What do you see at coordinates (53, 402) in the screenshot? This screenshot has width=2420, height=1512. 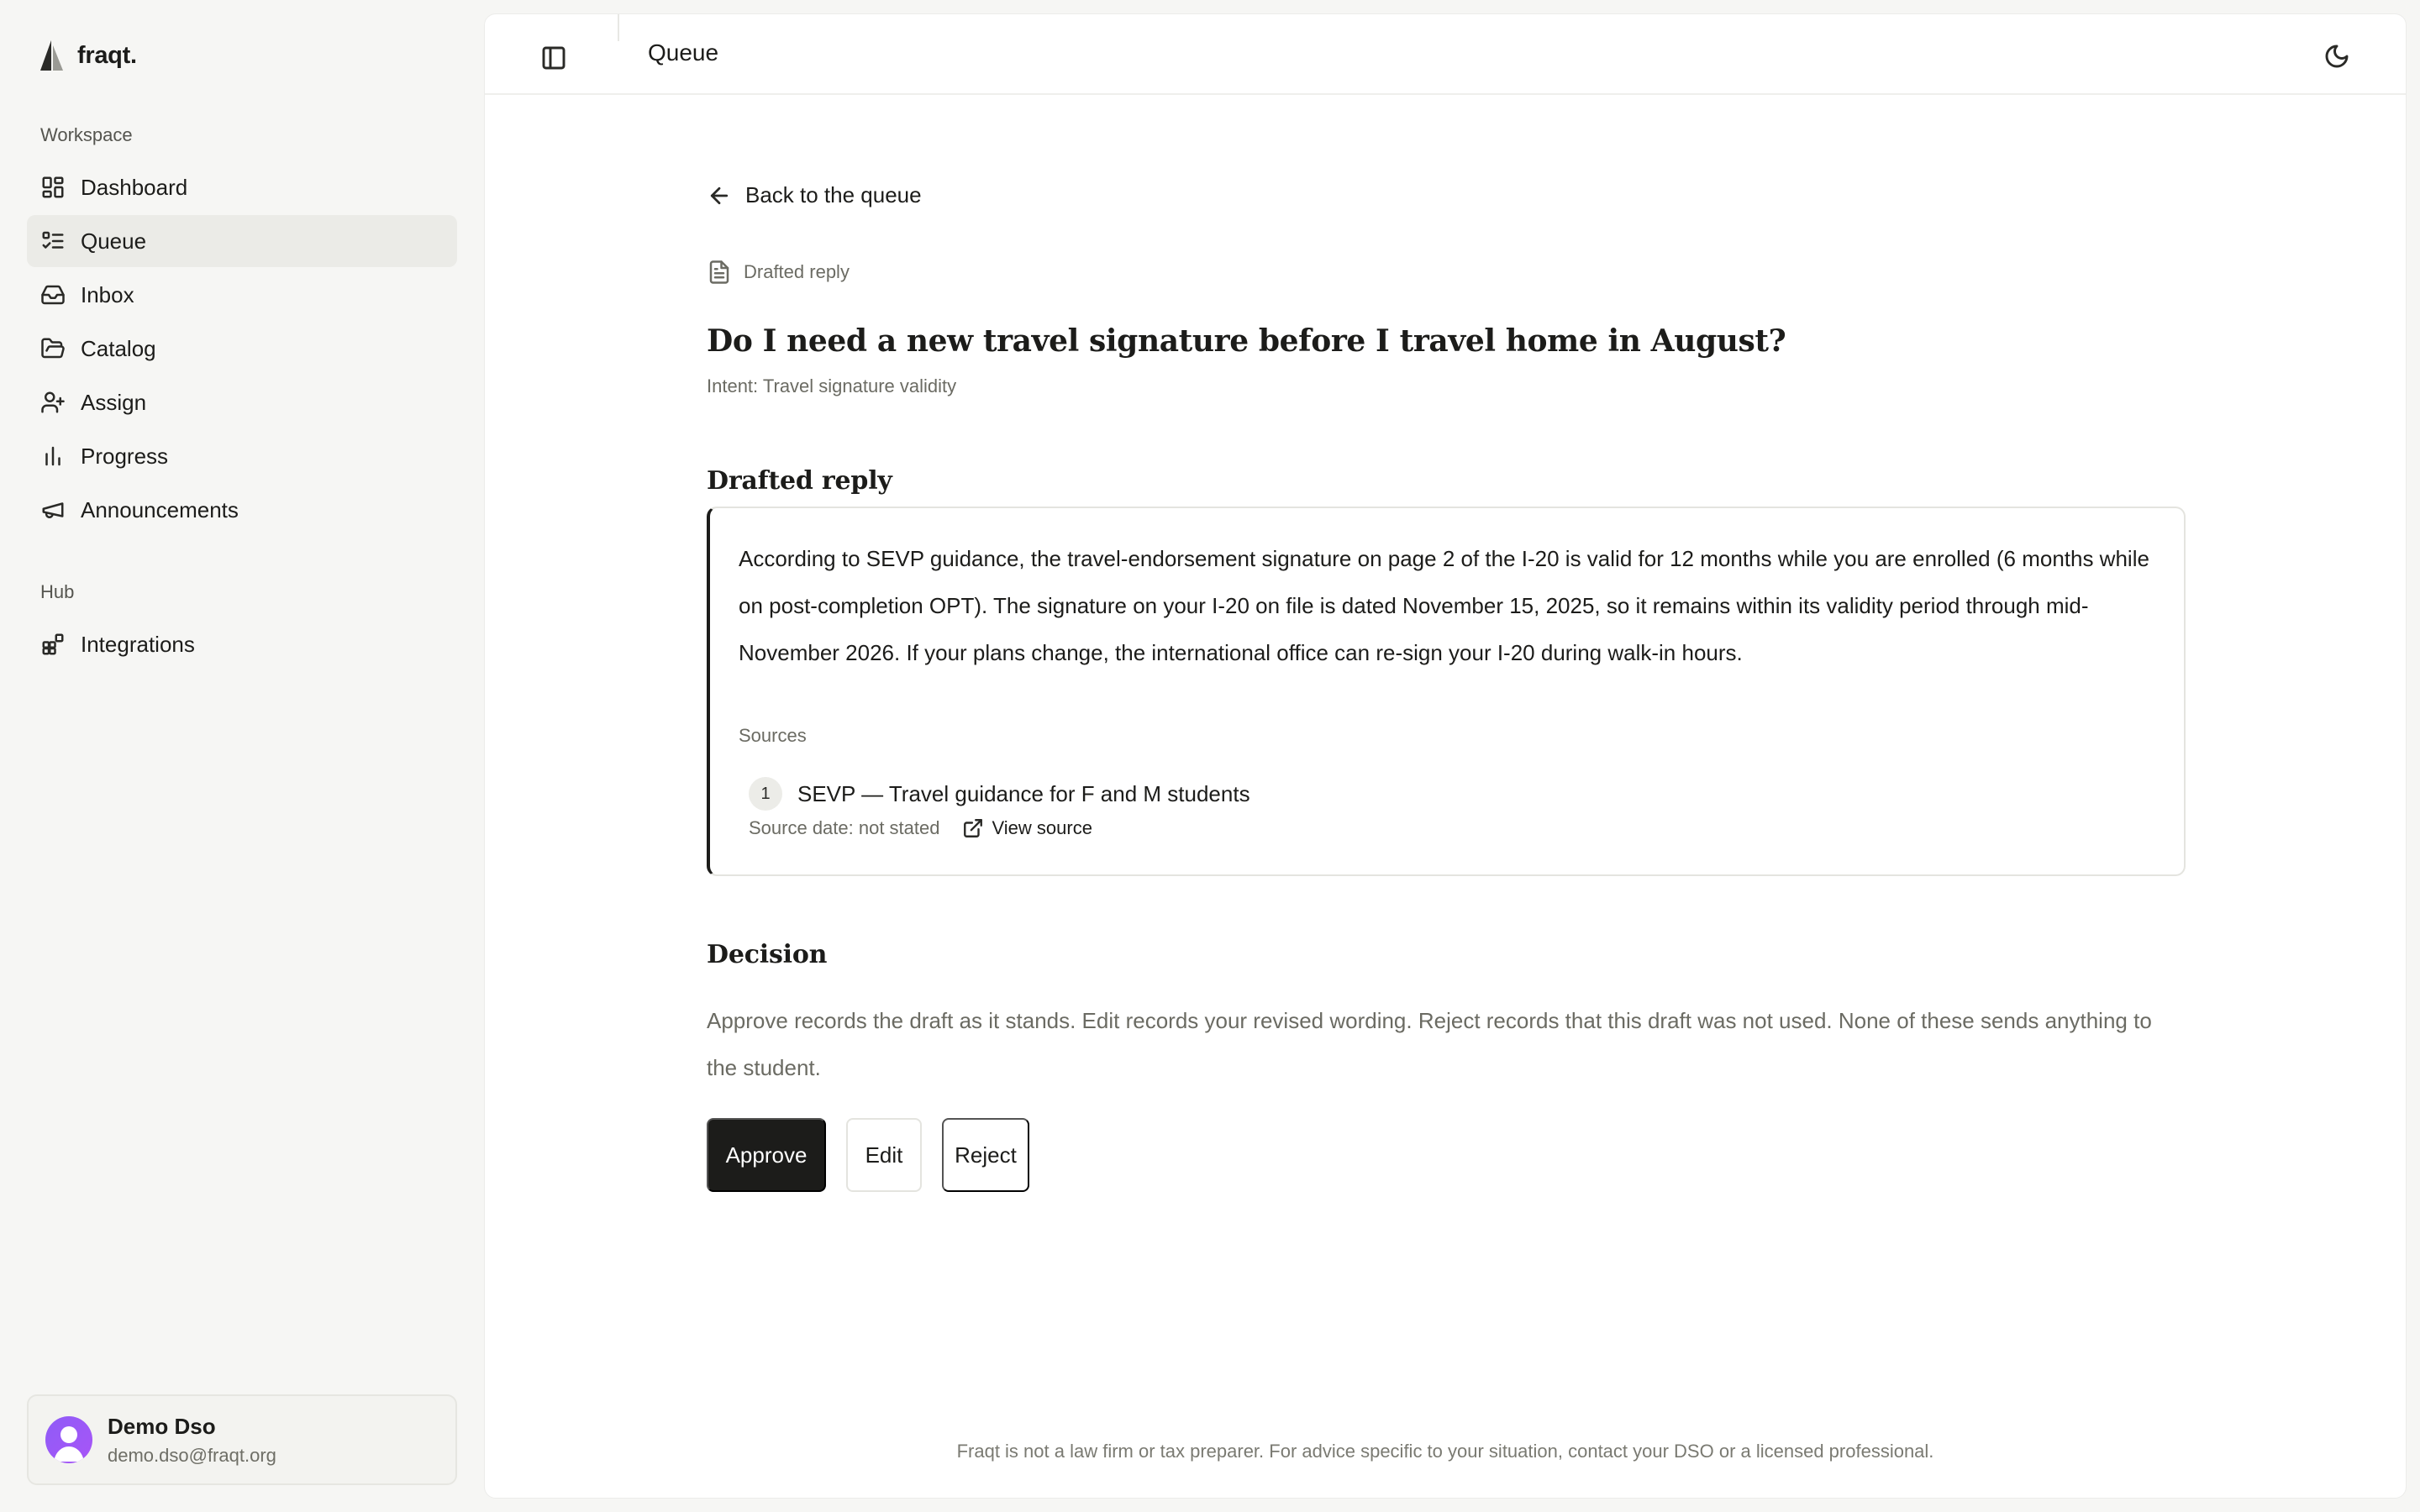 I see `user-plus-icon` at bounding box center [53, 402].